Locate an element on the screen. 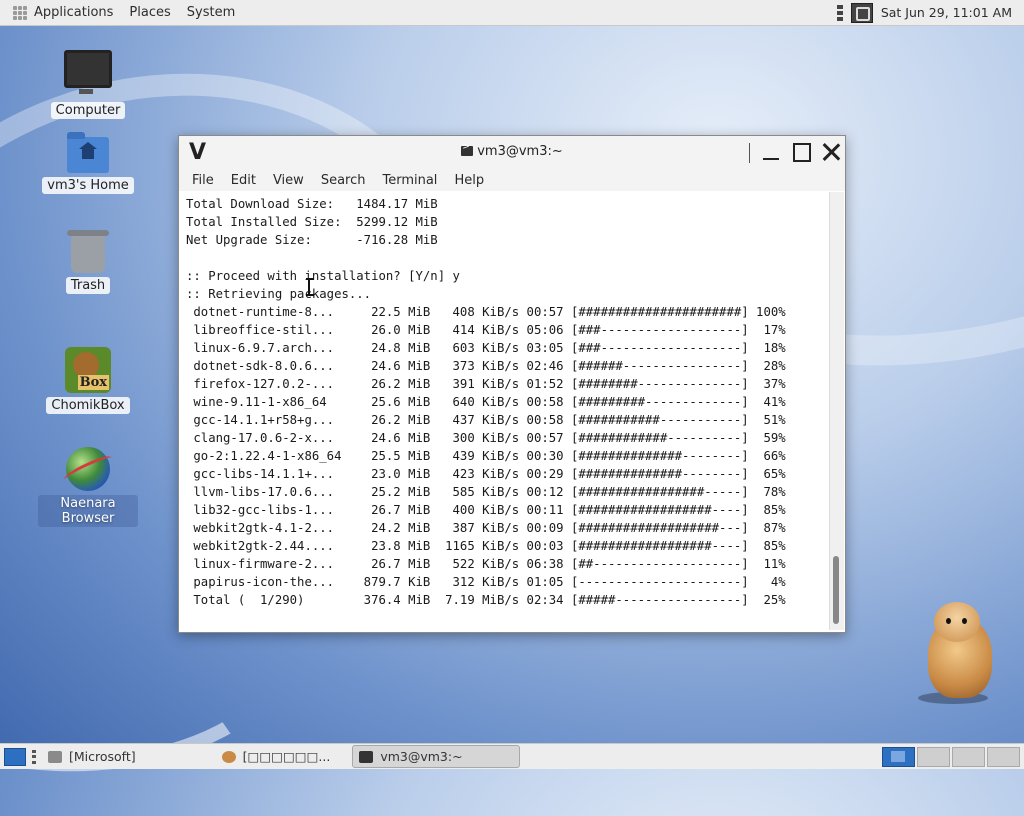 The width and height of the screenshot is (1024, 816). desktop-icon-computer: Computer is located at coordinates (88, 84).